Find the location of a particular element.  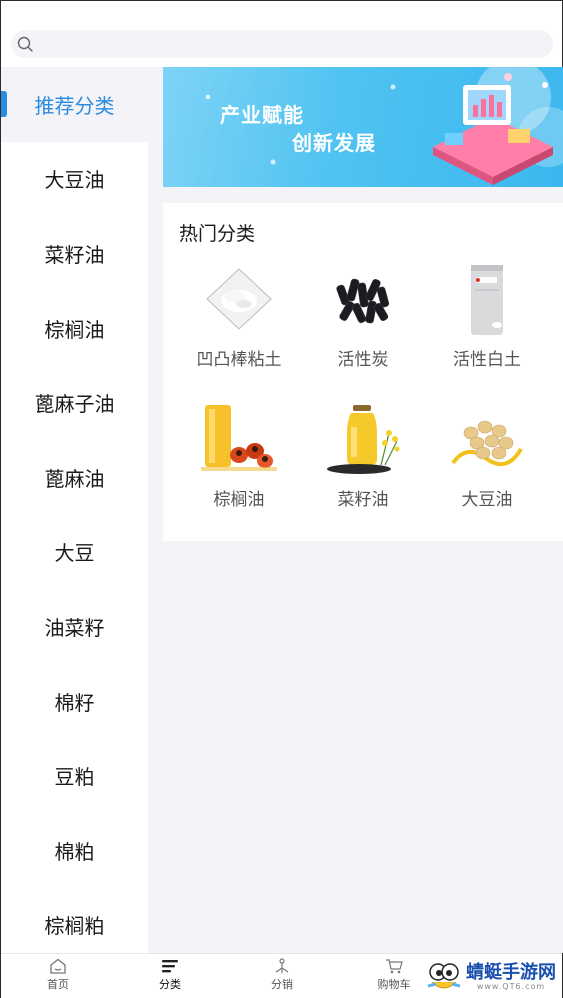

rapeseed-oil-image is located at coordinates (363, 439).